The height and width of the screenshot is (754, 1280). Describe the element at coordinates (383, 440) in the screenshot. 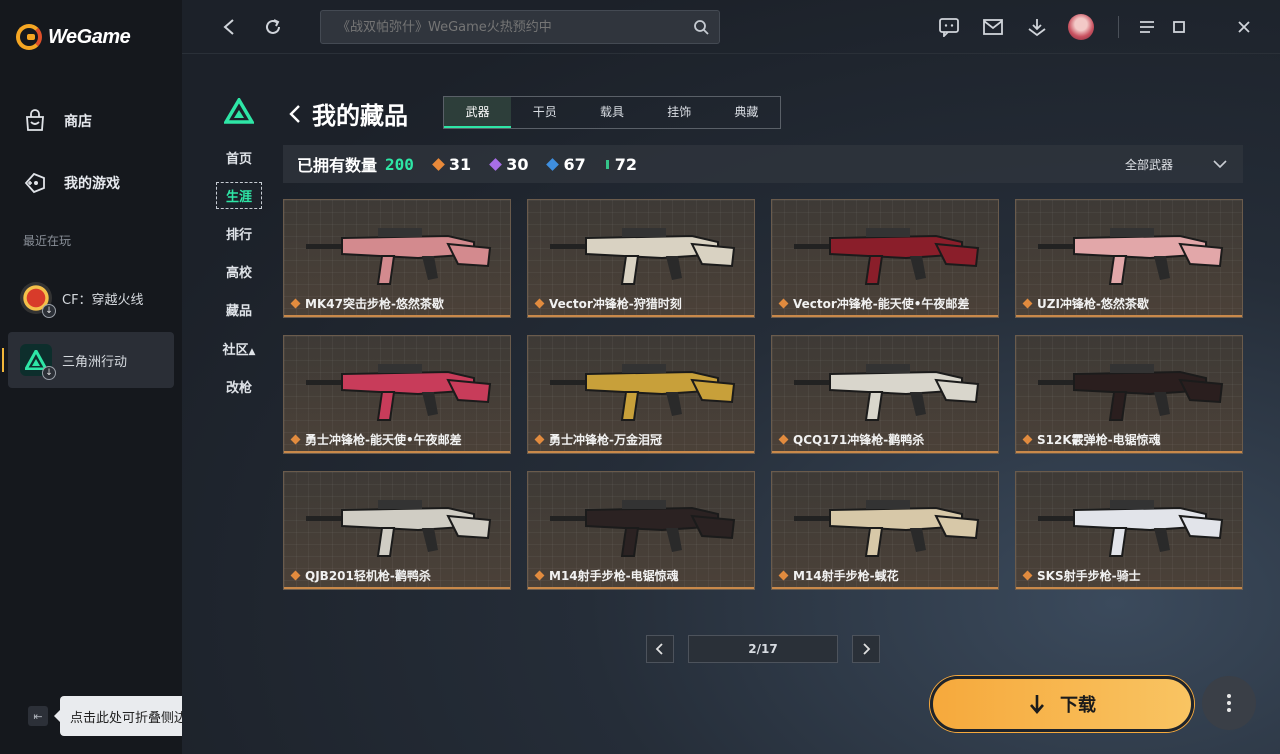

I see `weapon-name: 勇士冲锋枪-能天使•午夜邮差` at that location.